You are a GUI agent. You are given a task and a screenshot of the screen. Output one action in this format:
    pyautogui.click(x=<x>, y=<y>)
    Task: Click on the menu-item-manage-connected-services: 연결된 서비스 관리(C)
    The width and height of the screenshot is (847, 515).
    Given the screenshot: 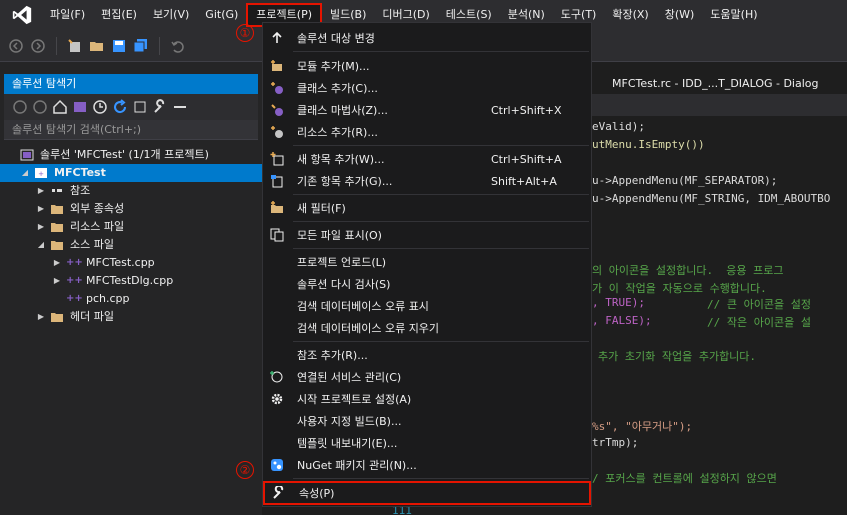 What is the action you would take?
    pyautogui.click(x=427, y=377)
    